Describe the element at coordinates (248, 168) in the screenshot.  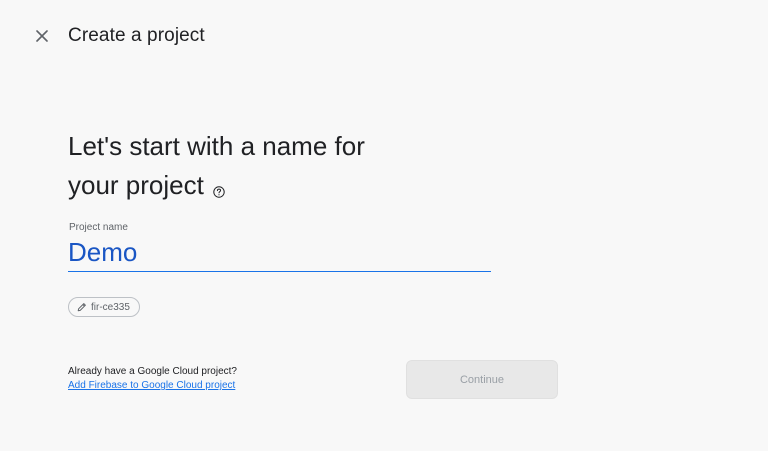
I see `headline: Let's start with a name for your project` at that location.